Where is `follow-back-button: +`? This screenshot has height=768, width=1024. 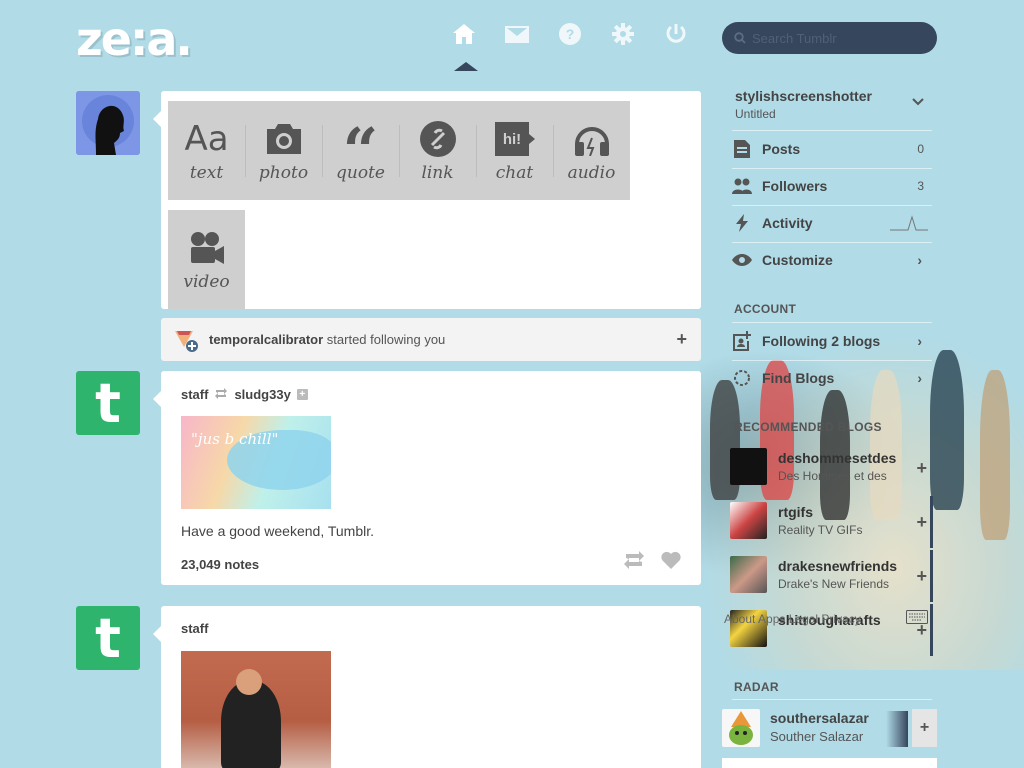 follow-back-button: + is located at coordinates (681, 339).